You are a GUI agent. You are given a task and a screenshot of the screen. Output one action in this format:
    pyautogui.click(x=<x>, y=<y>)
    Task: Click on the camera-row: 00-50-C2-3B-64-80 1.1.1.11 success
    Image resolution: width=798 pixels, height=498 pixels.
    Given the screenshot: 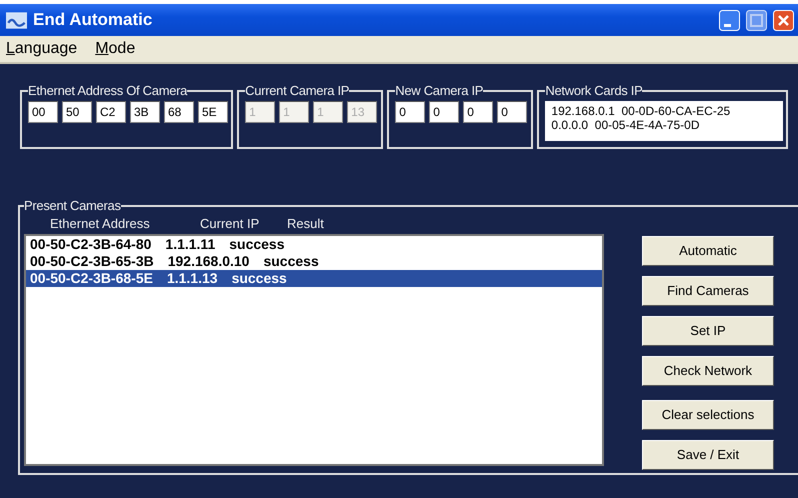 What is the action you would take?
    pyautogui.click(x=314, y=244)
    